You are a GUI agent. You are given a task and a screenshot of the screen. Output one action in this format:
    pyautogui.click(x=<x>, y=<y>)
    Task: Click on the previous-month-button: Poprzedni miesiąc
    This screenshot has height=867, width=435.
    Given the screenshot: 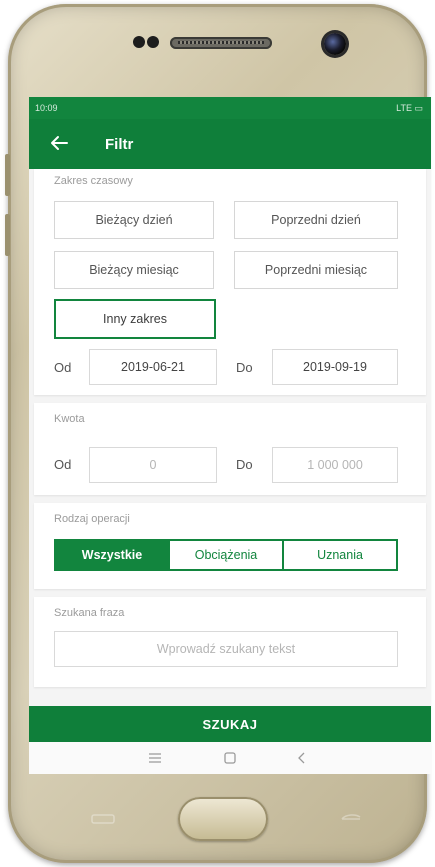 What is the action you would take?
    pyautogui.click(x=316, y=270)
    